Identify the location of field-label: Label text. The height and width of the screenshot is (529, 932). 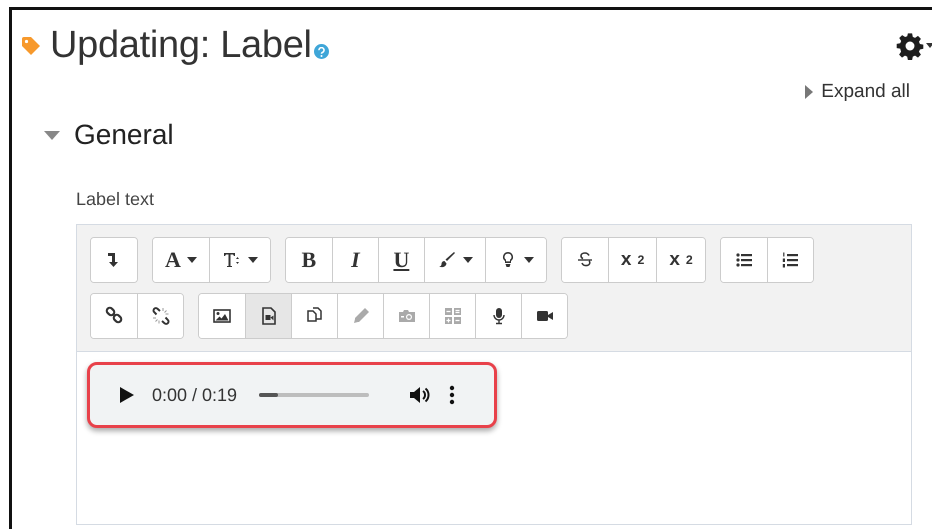
(116, 199).